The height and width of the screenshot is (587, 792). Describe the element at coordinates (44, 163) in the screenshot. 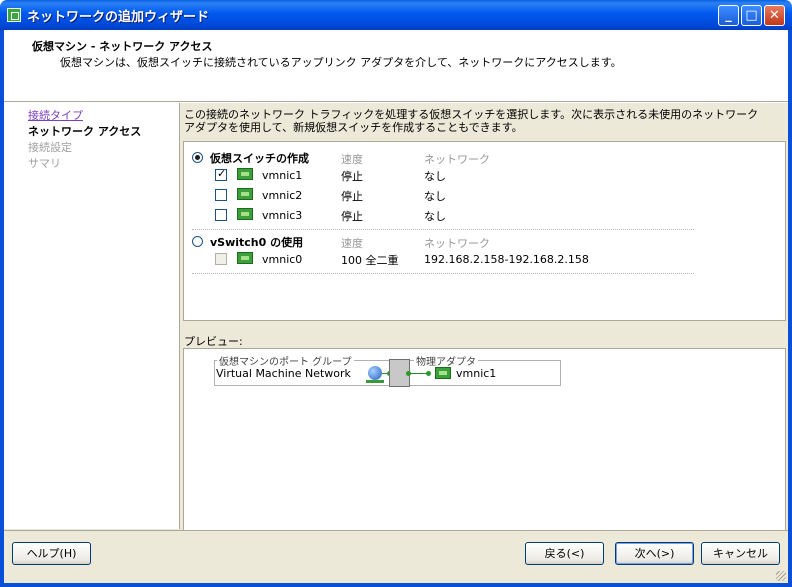

I see `step-summary: サマリ` at that location.